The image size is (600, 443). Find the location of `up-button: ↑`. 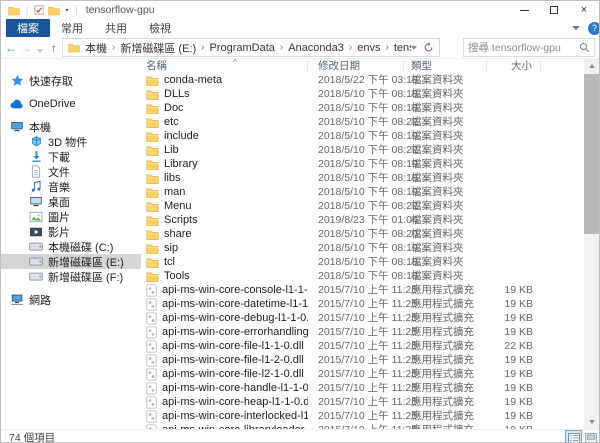

up-button: ↑ is located at coordinates (54, 48).